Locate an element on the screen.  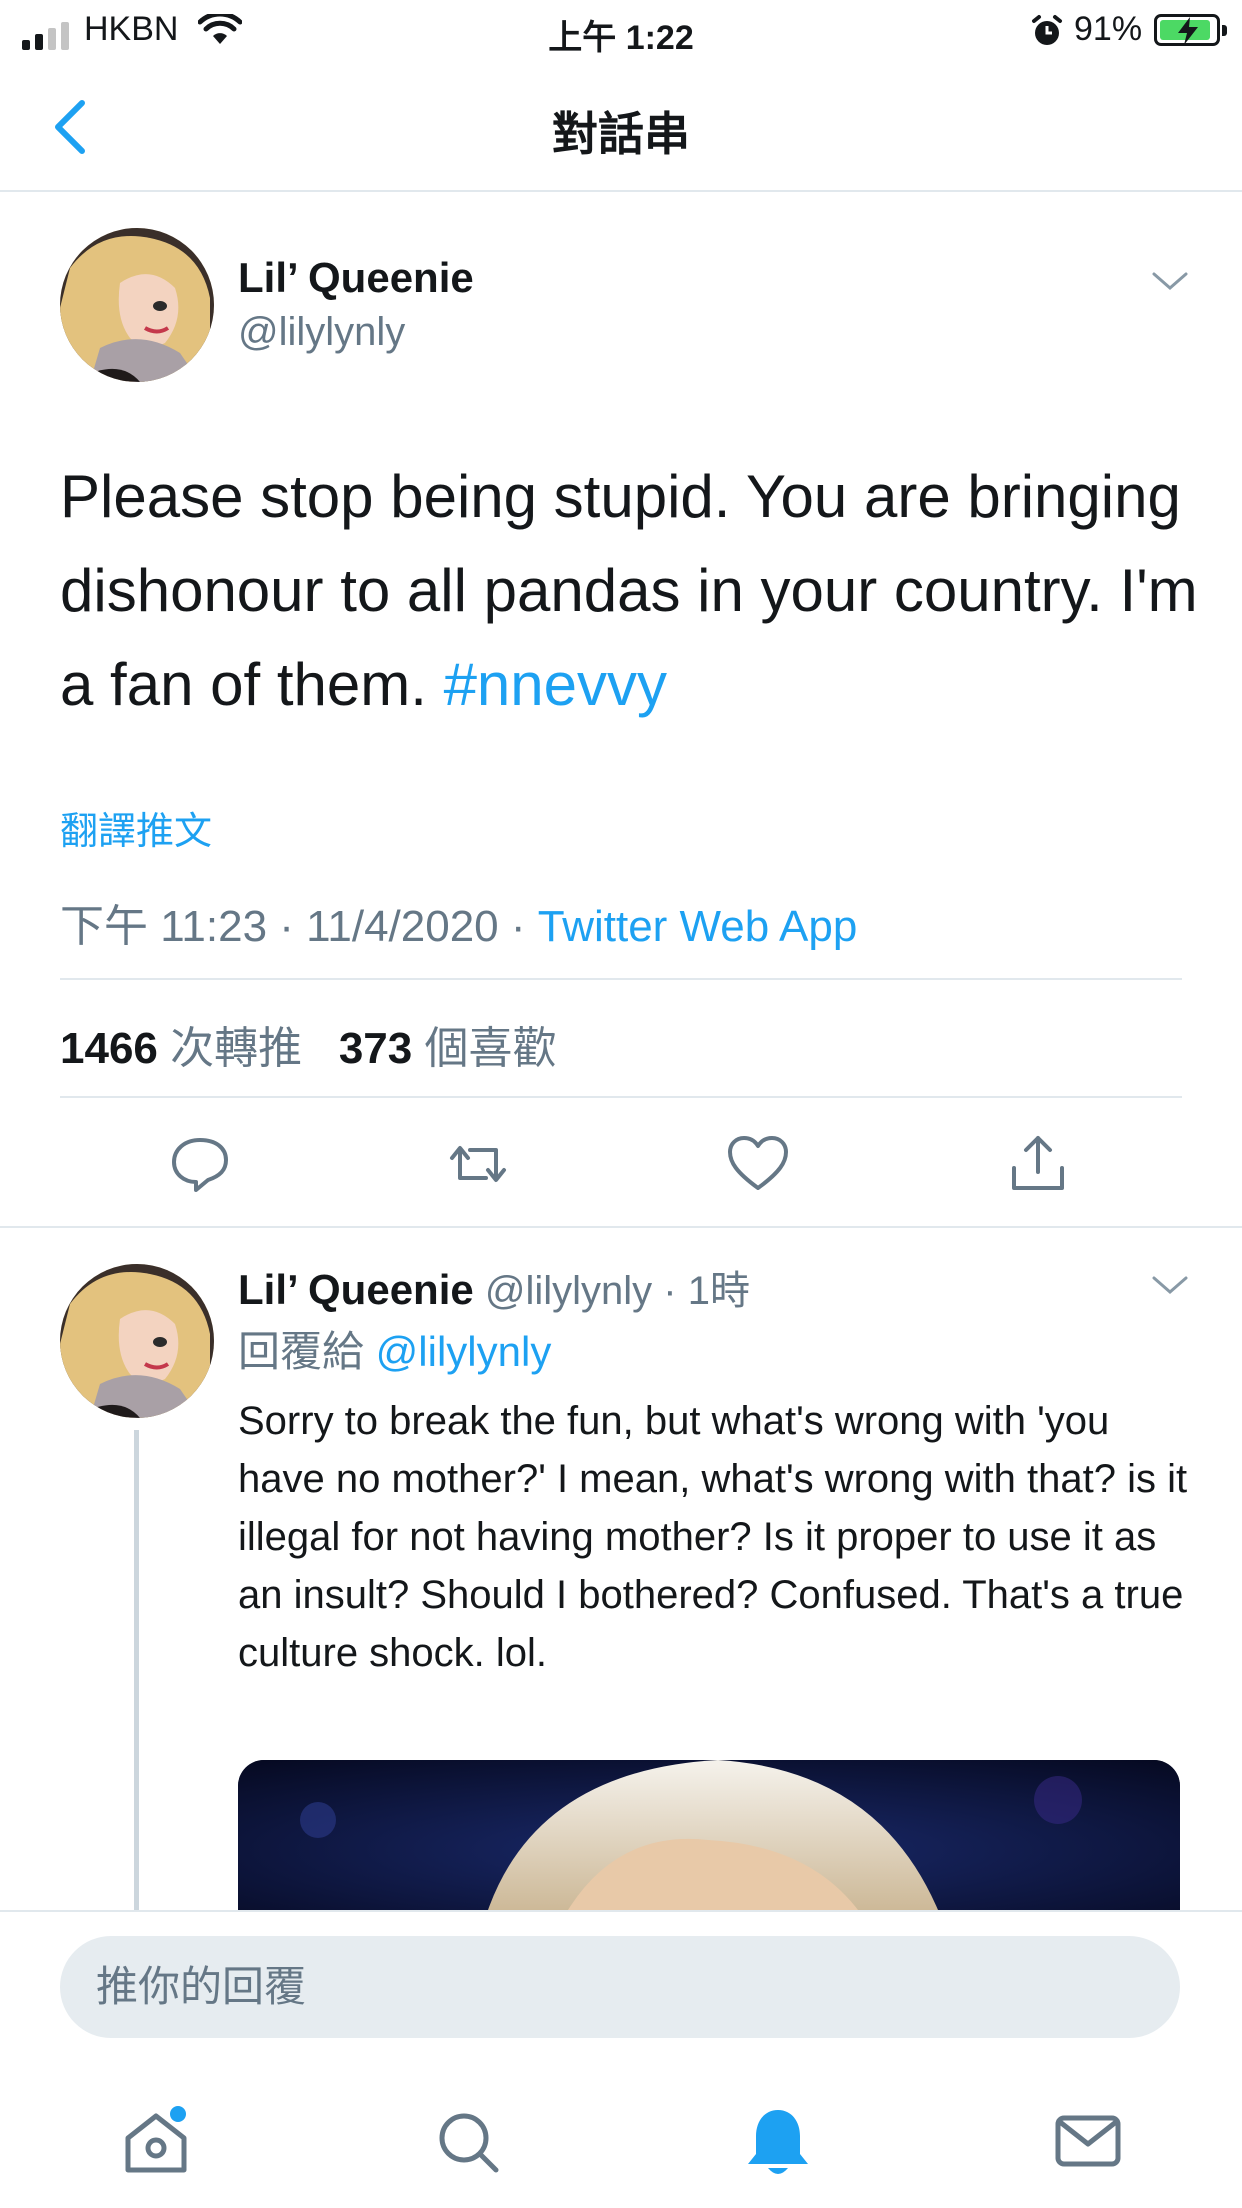
share-icon is located at coordinates (1038, 1164).